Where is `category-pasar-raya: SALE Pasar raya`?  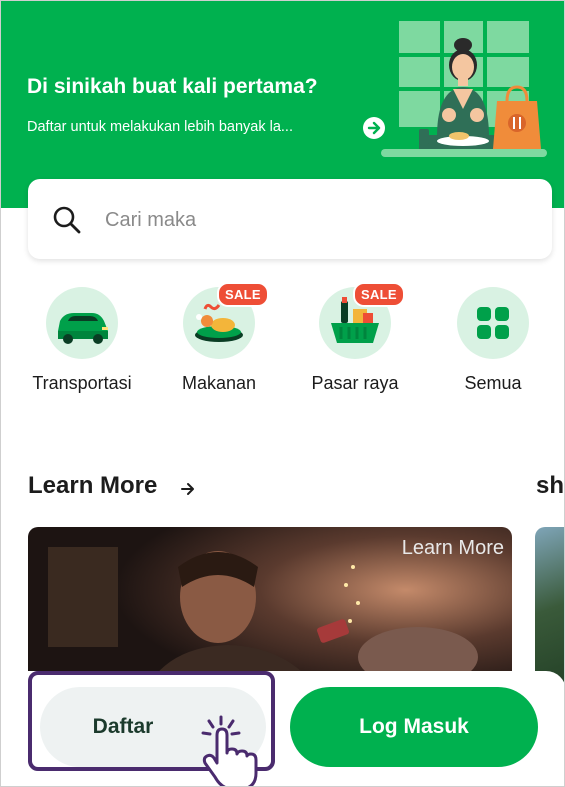 category-pasar-raya: SALE Pasar raya is located at coordinates (355, 338).